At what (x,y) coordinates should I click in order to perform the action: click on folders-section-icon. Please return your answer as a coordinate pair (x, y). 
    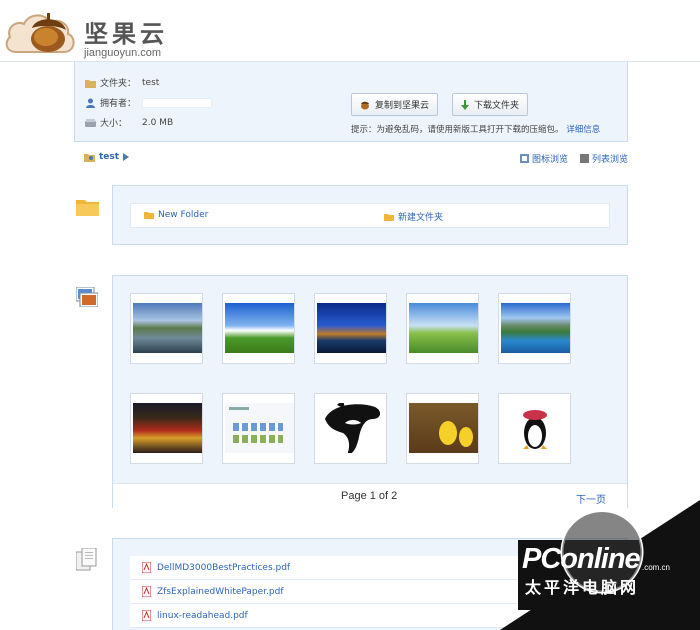
    Looking at the image, I should click on (87, 208).